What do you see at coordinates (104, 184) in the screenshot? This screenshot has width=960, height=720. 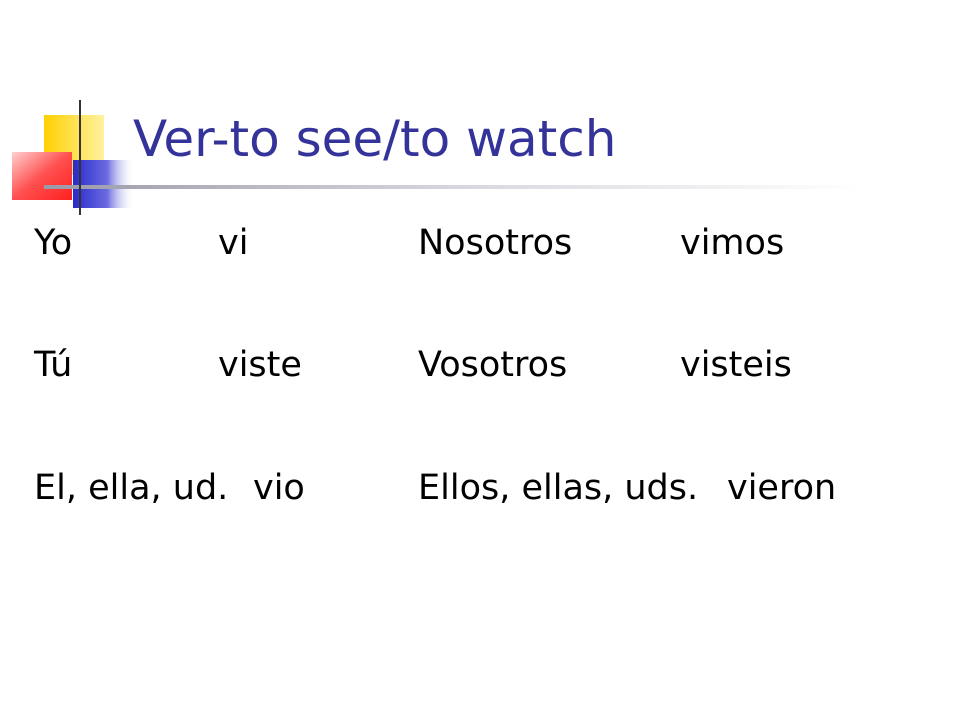 I see `blue-square-icon` at bounding box center [104, 184].